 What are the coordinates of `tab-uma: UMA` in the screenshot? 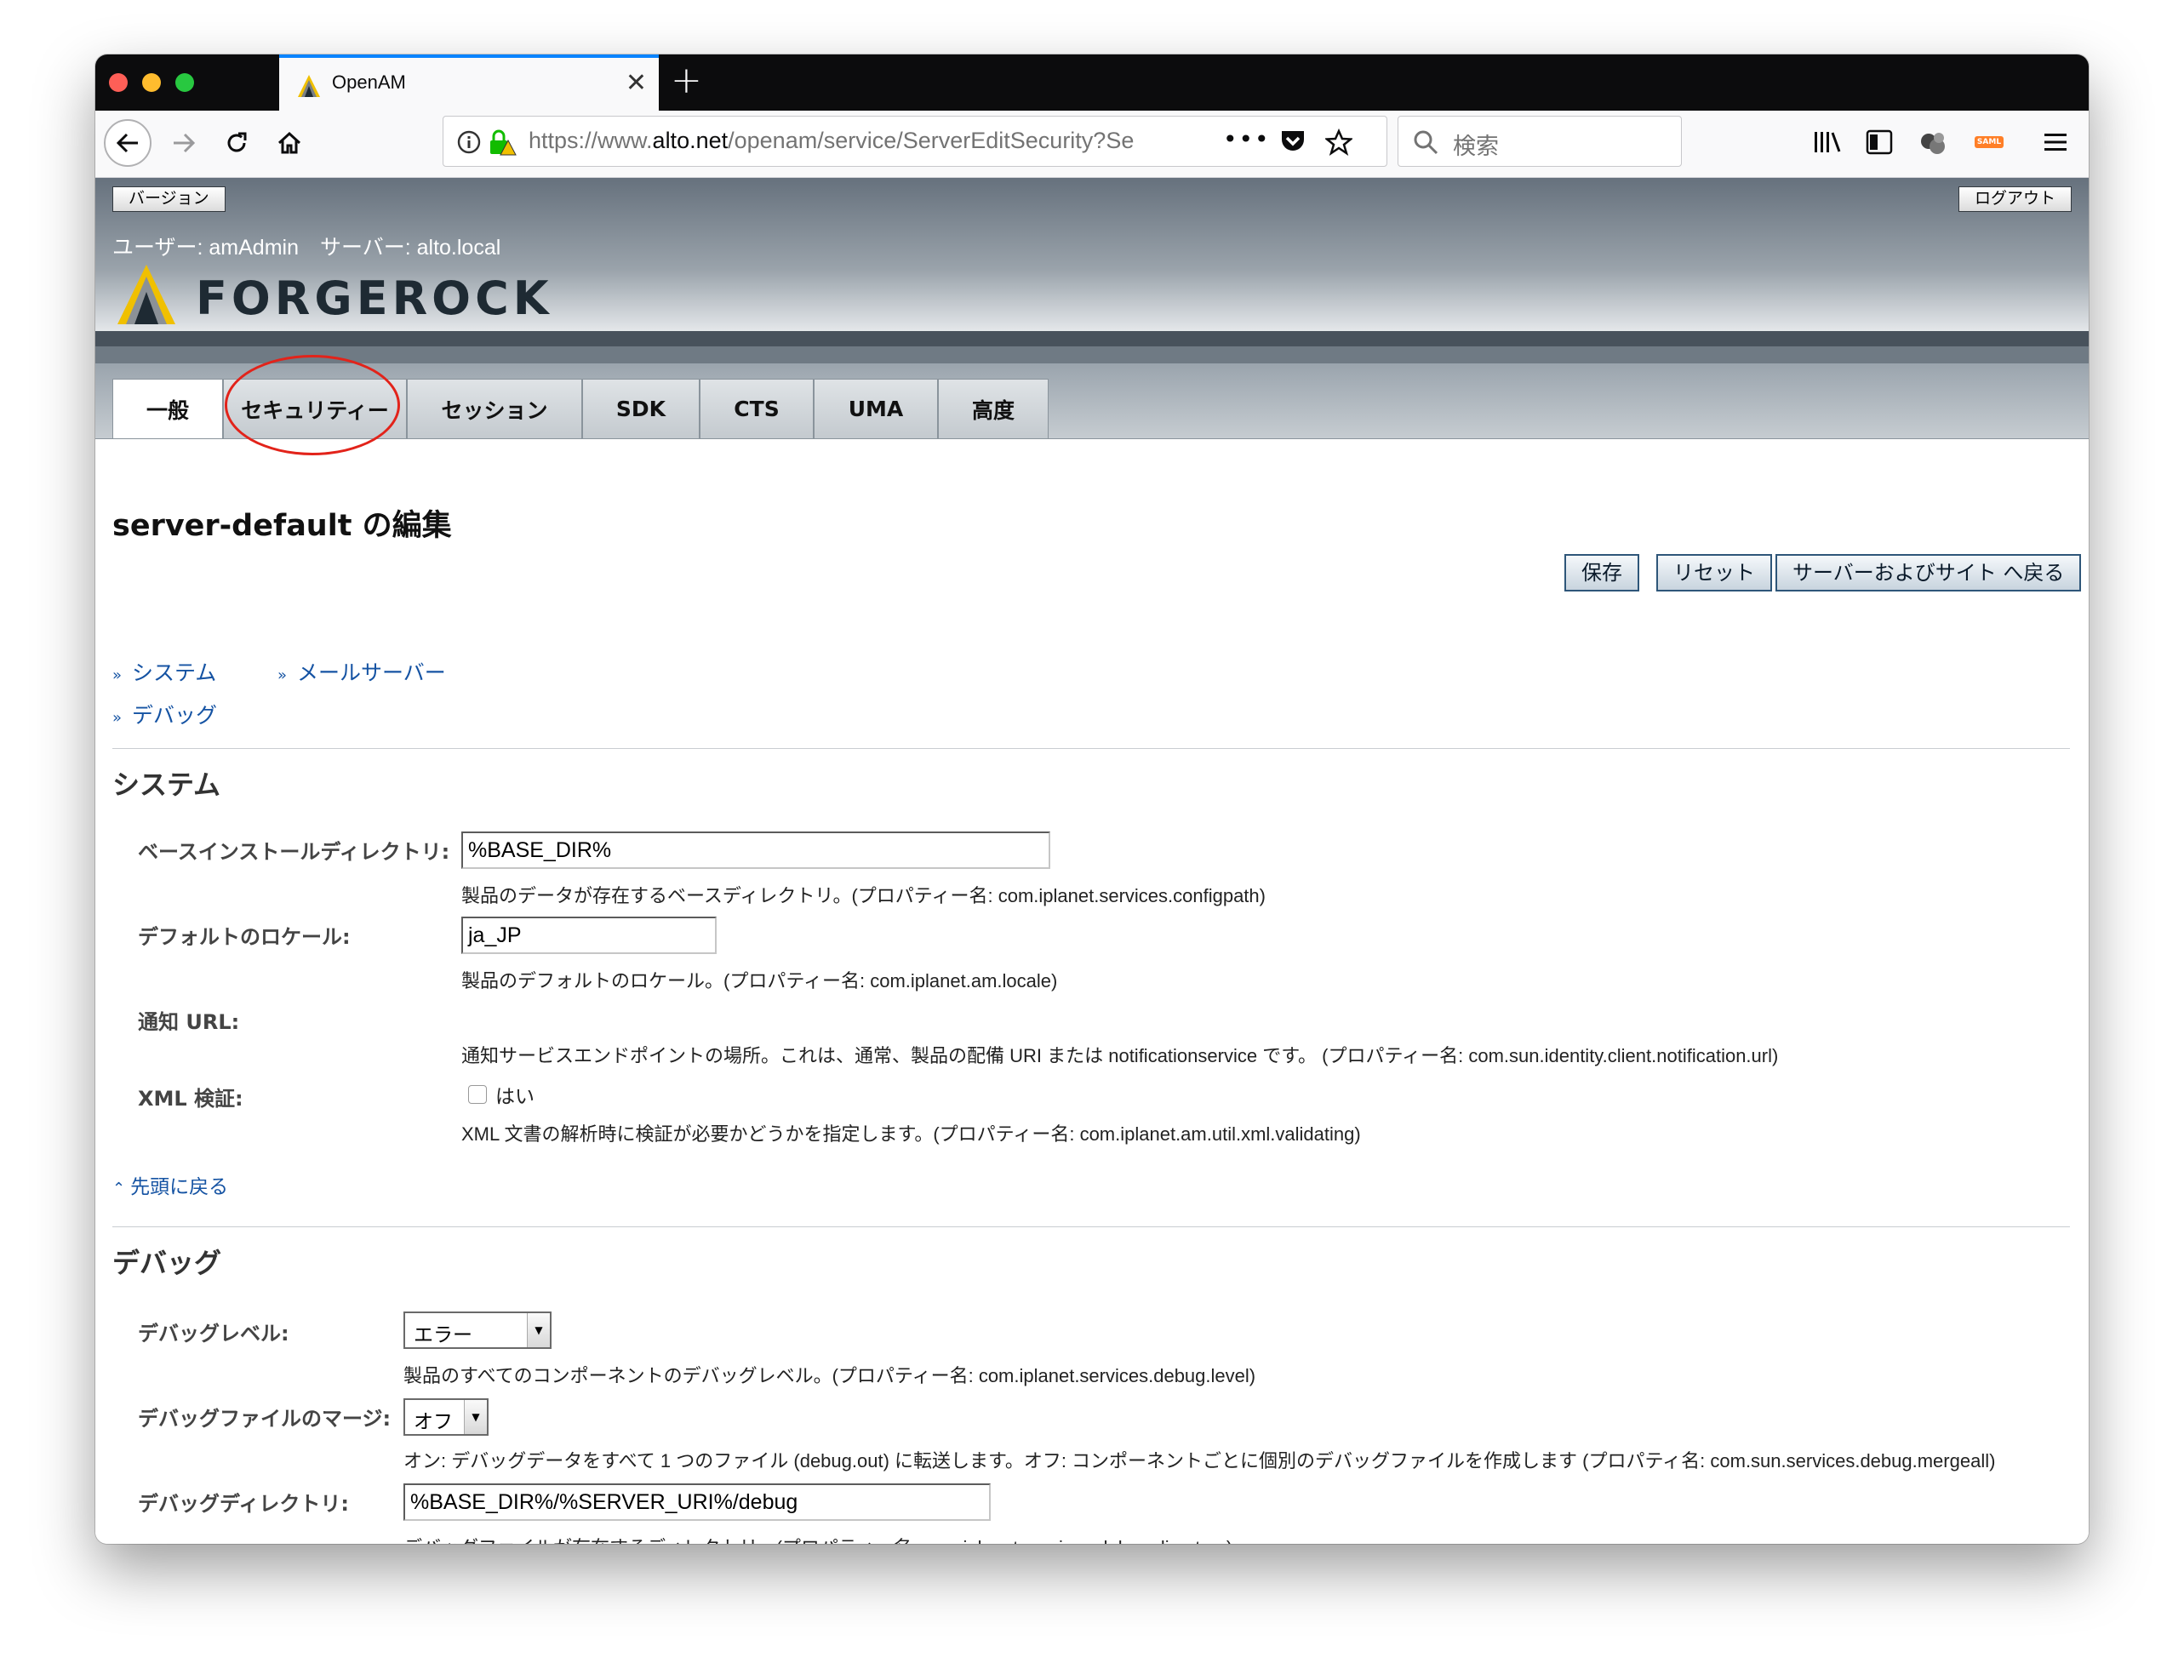 It's located at (876, 408).